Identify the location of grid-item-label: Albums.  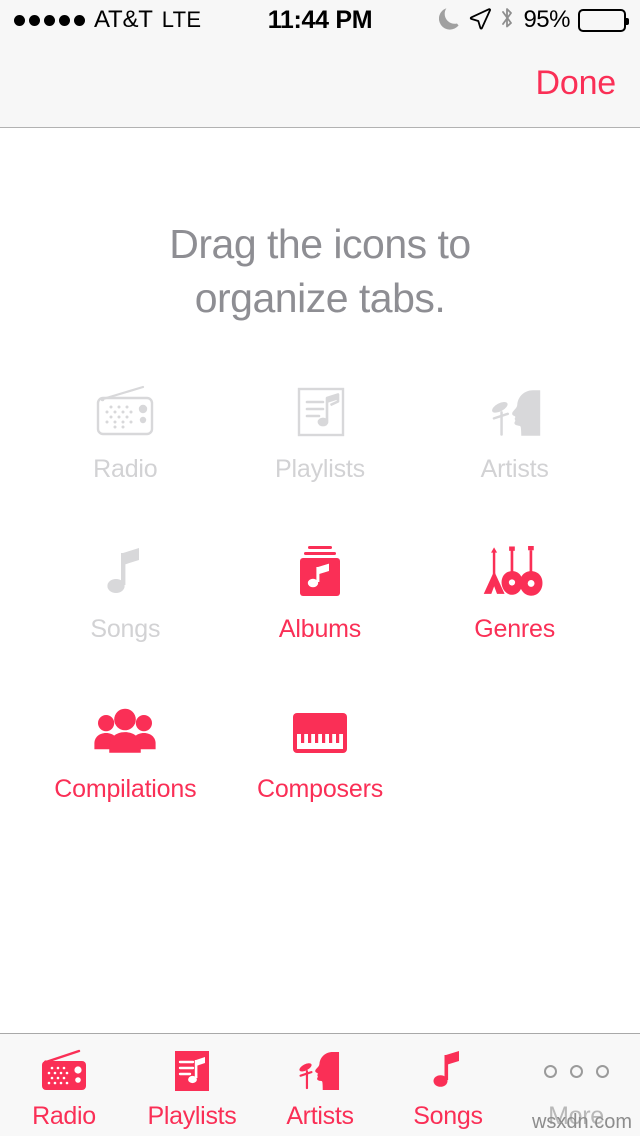
(320, 629).